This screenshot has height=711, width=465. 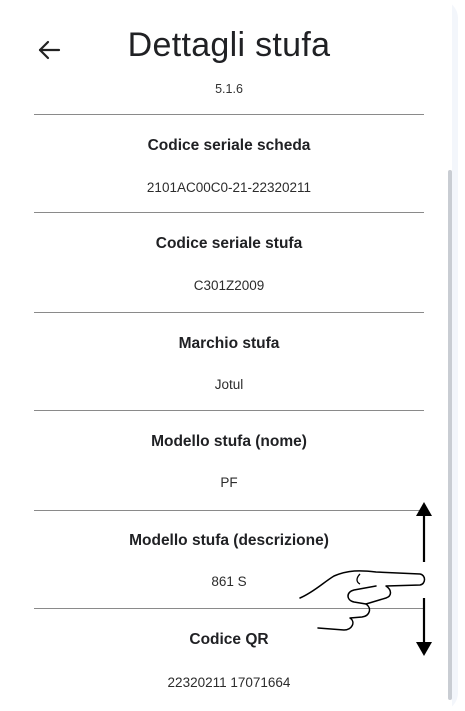 What do you see at coordinates (229, 343) in the screenshot?
I see `stove-brand-label: Marchio stufa` at bounding box center [229, 343].